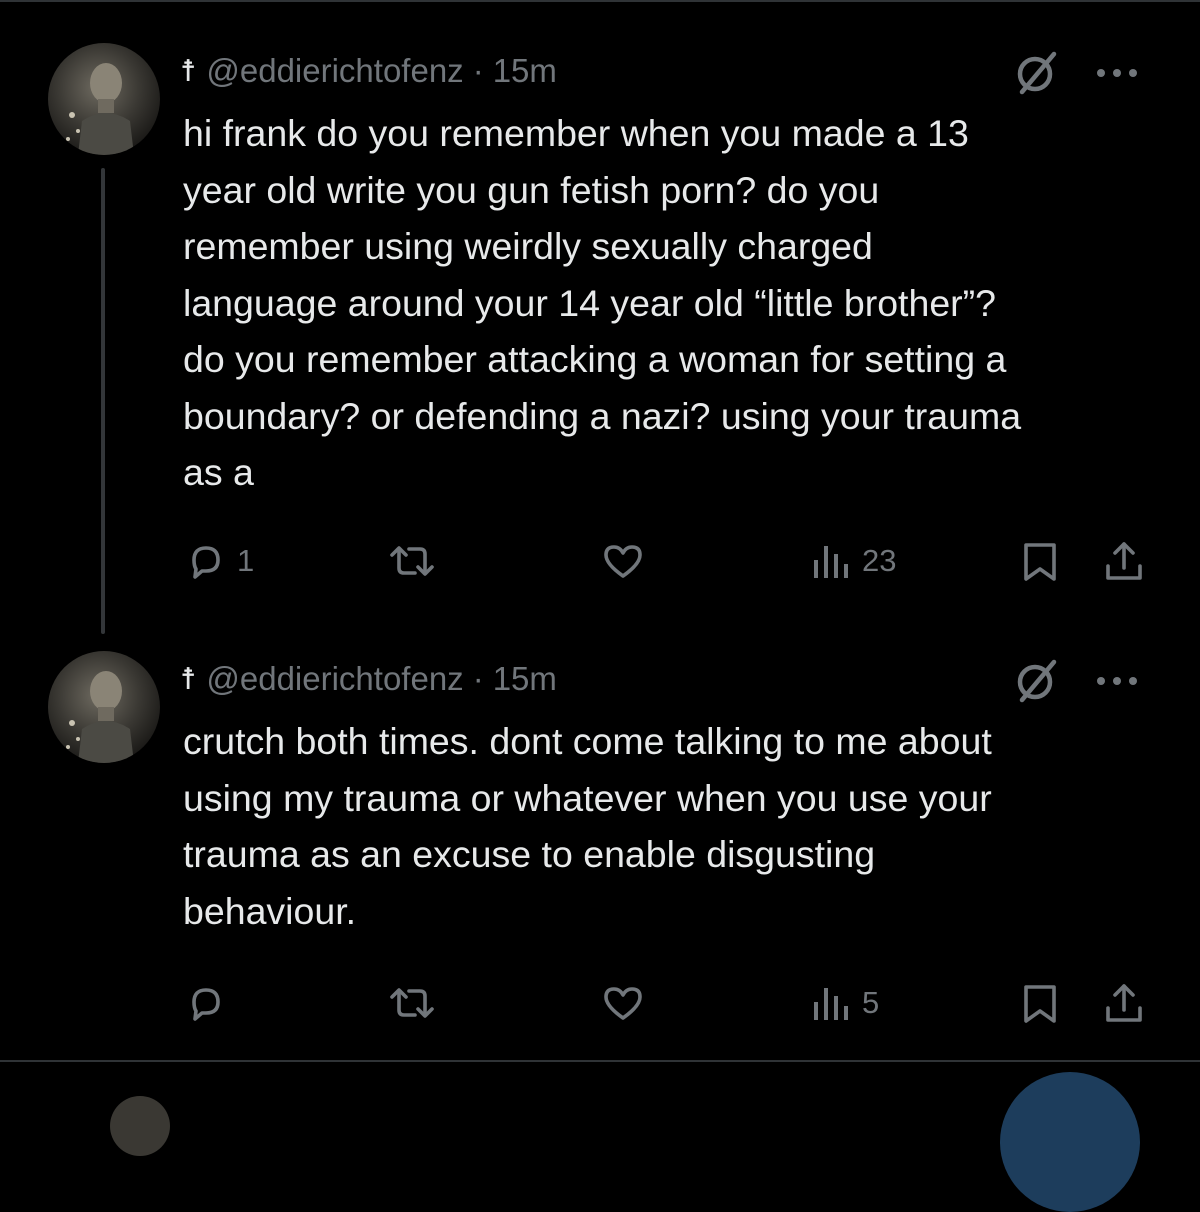 The height and width of the screenshot is (1212, 1200). What do you see at coordinates (854, 561) in the screenshot?
I see `views-button: 23` at bounding box center [854, 561].